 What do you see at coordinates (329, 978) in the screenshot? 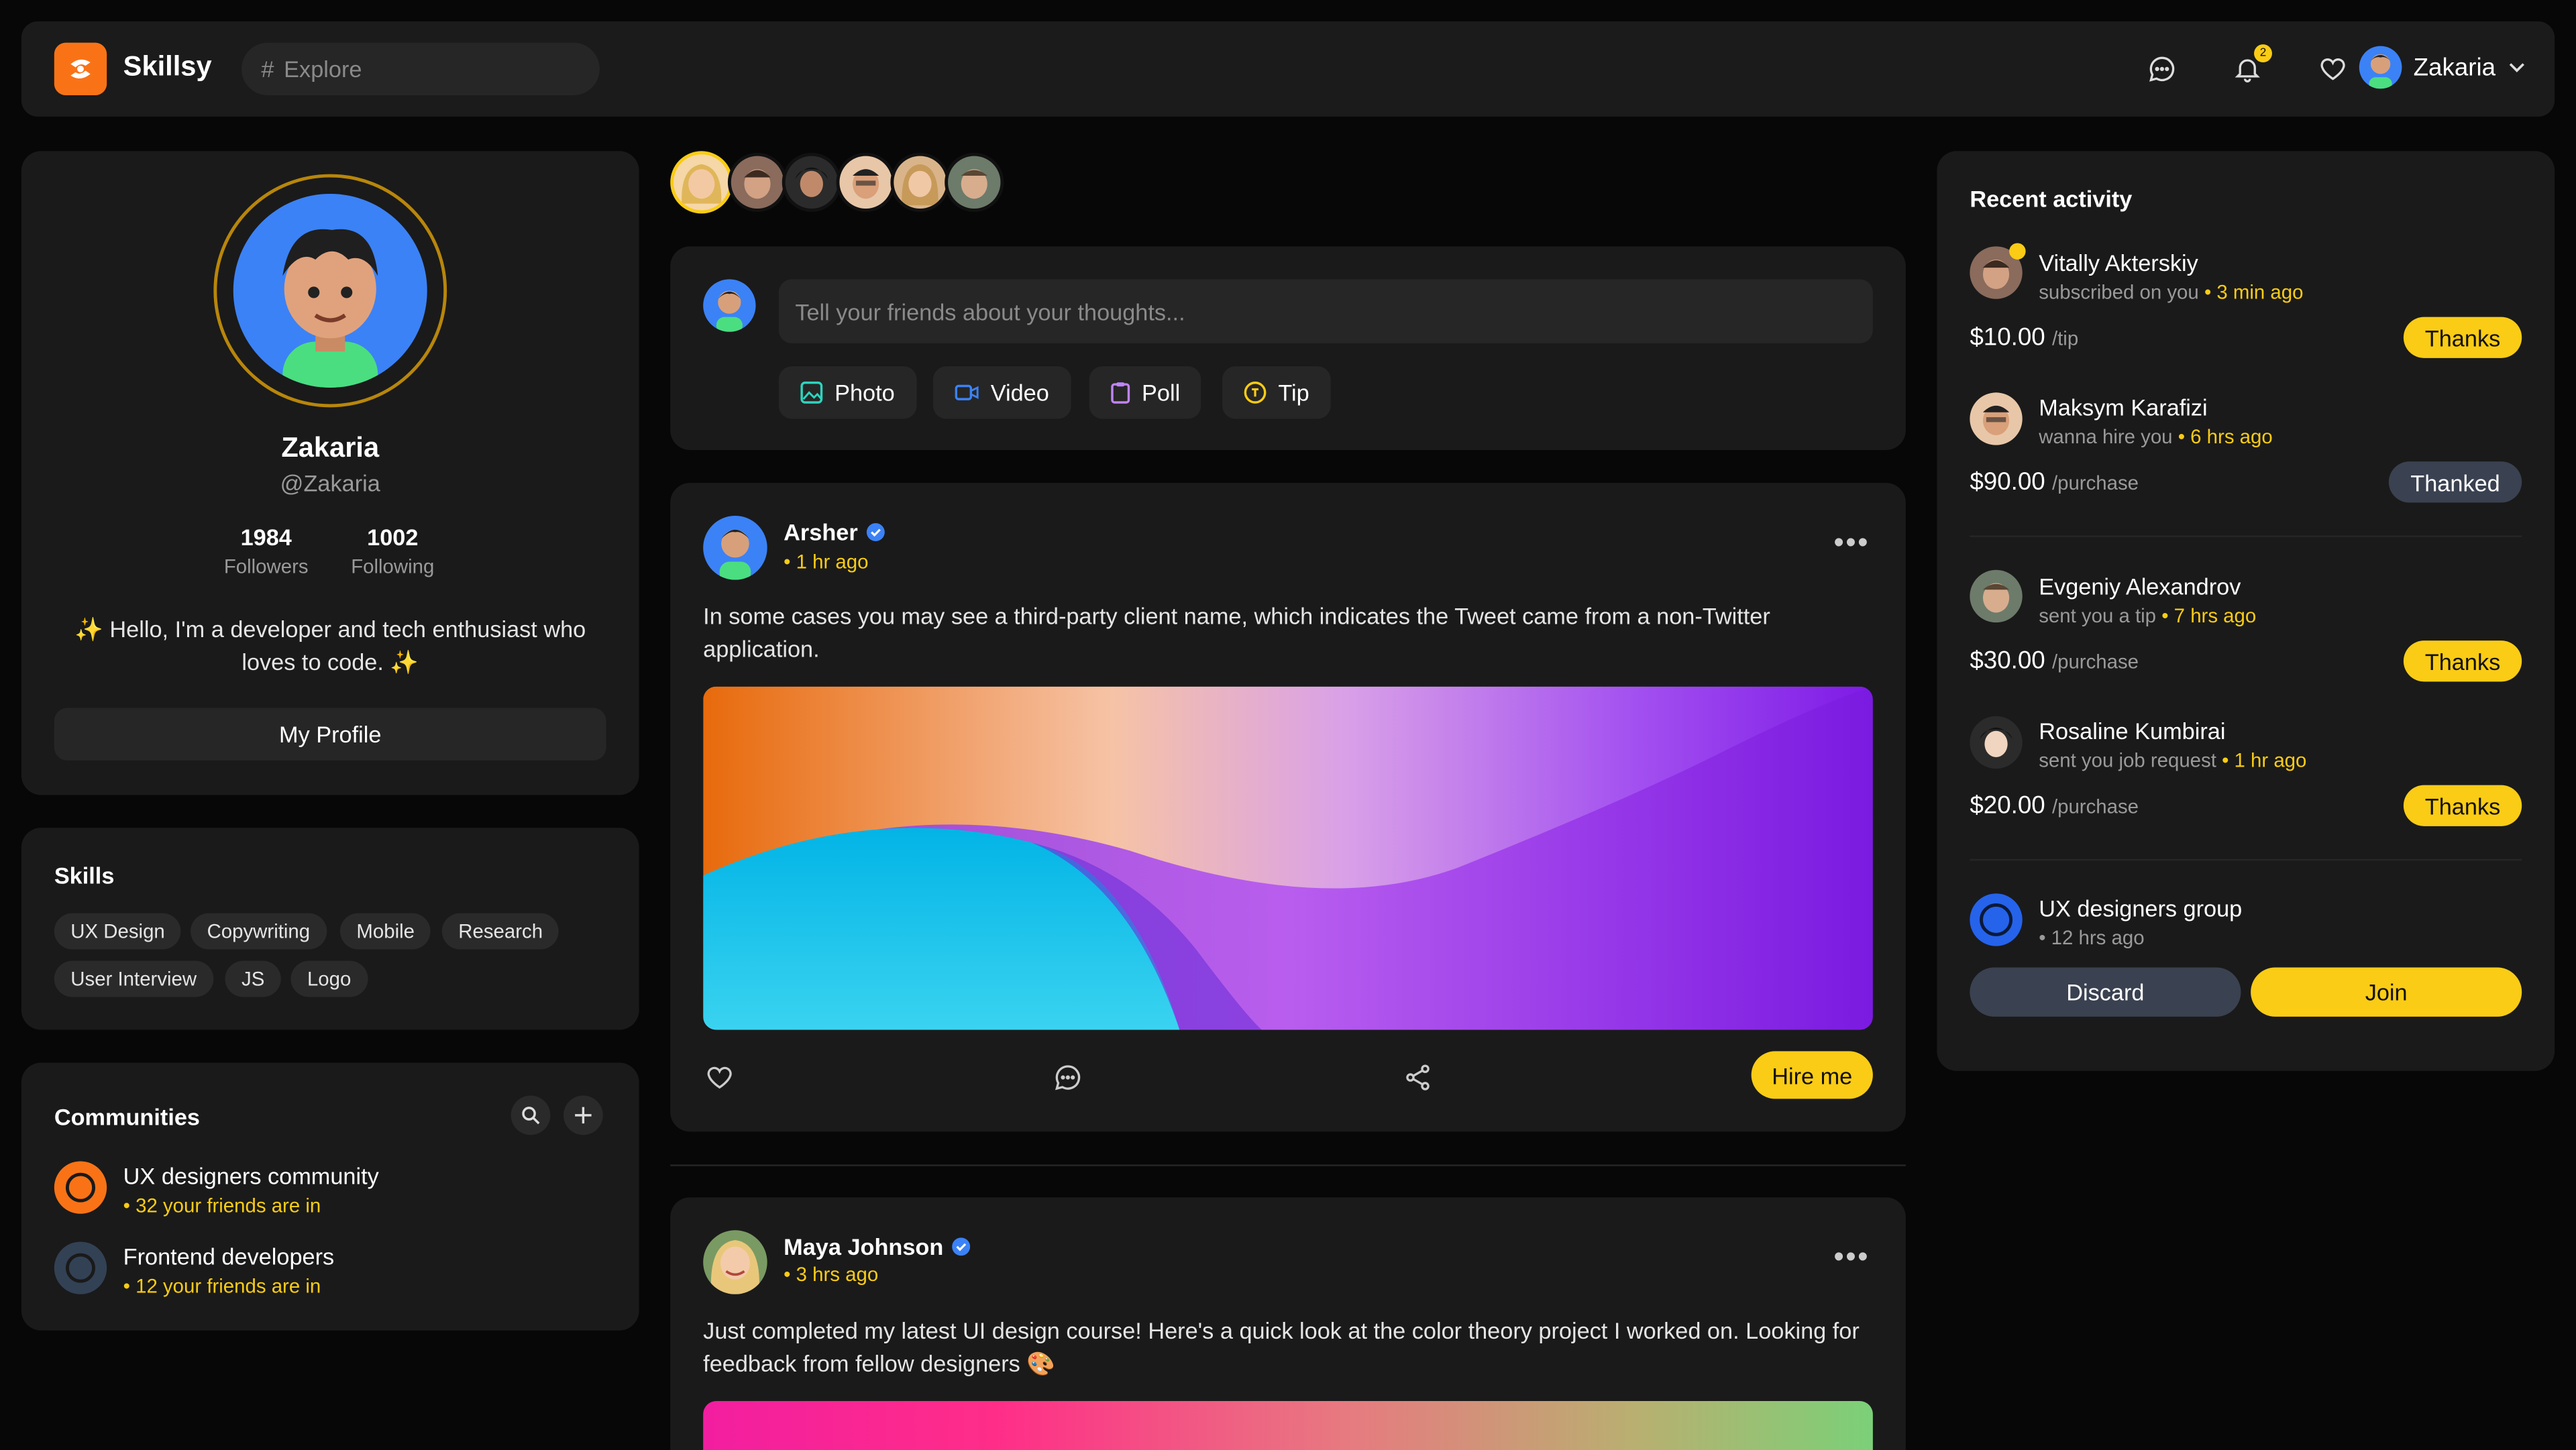
I see `skill-chip: Logo` at bounding box center [329, 978].